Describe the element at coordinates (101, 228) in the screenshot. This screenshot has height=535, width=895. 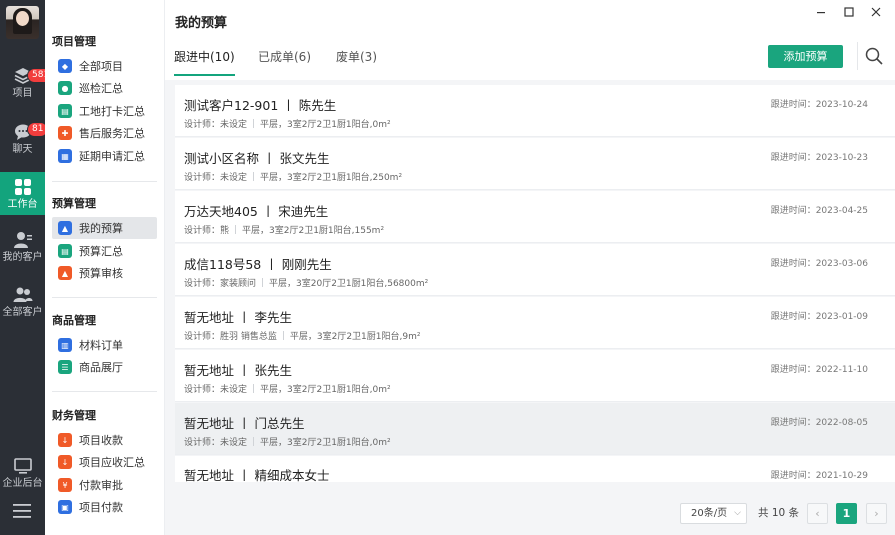
I see `menu-item-label: 我的预算` at that location.